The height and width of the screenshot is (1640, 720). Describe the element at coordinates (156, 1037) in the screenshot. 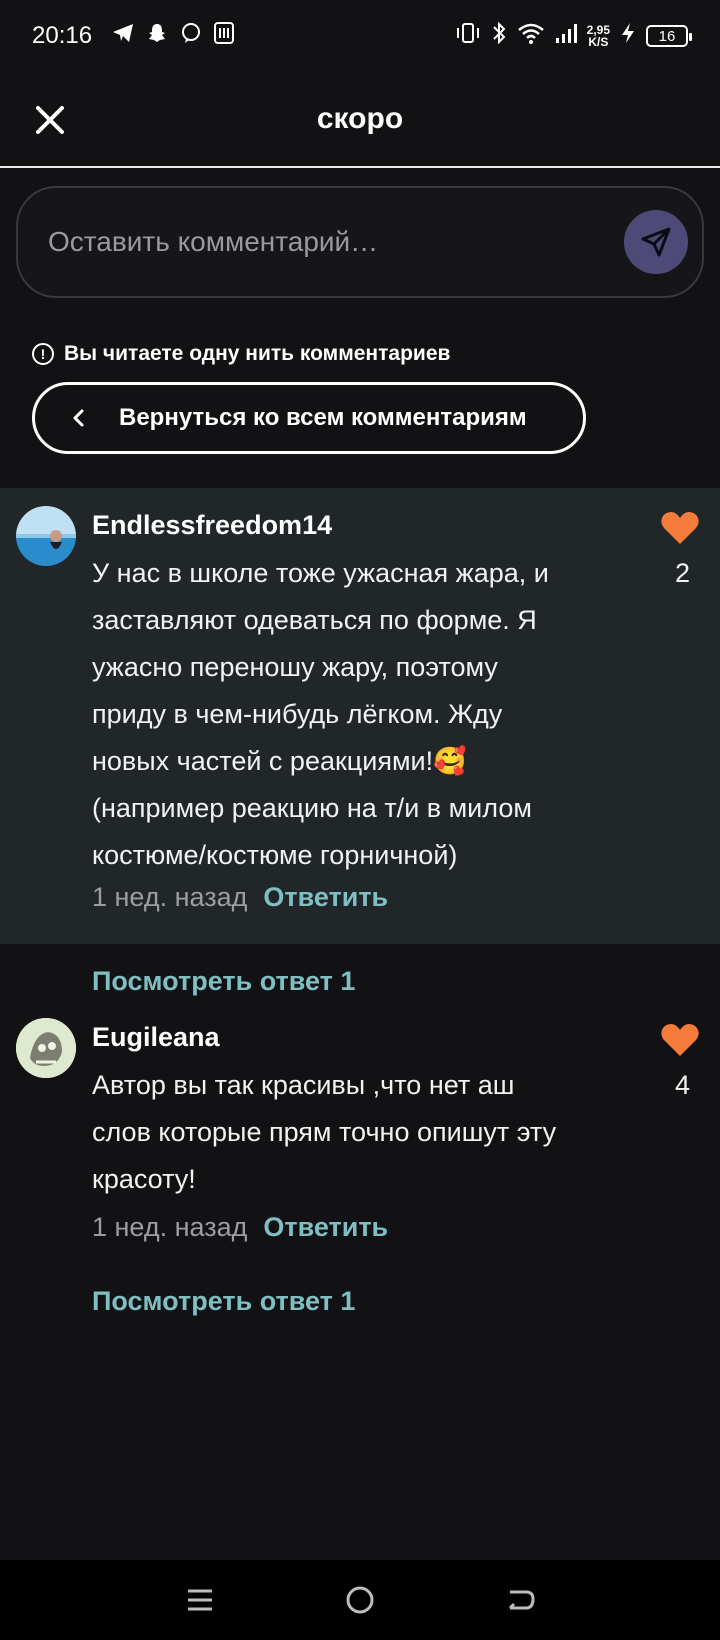

I see `comment-username: Eugileana` at that location.